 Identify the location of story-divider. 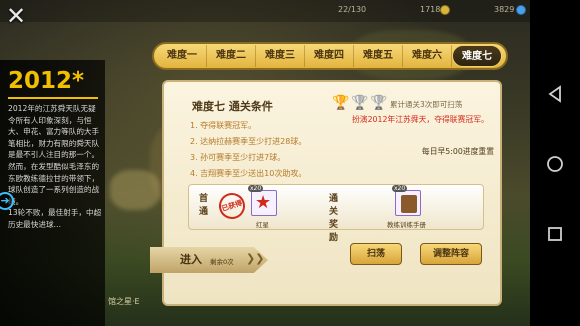
(53, 98).